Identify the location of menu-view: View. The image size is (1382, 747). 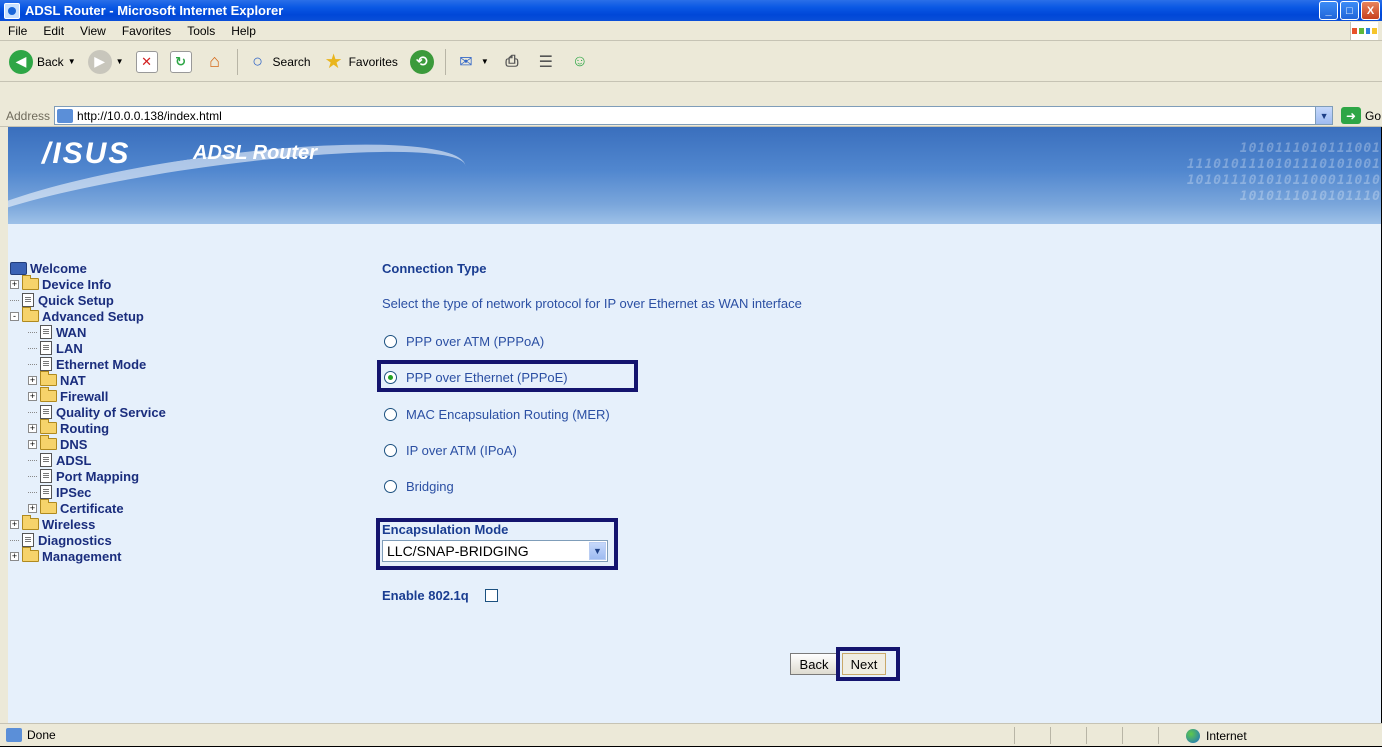
(93, 31).